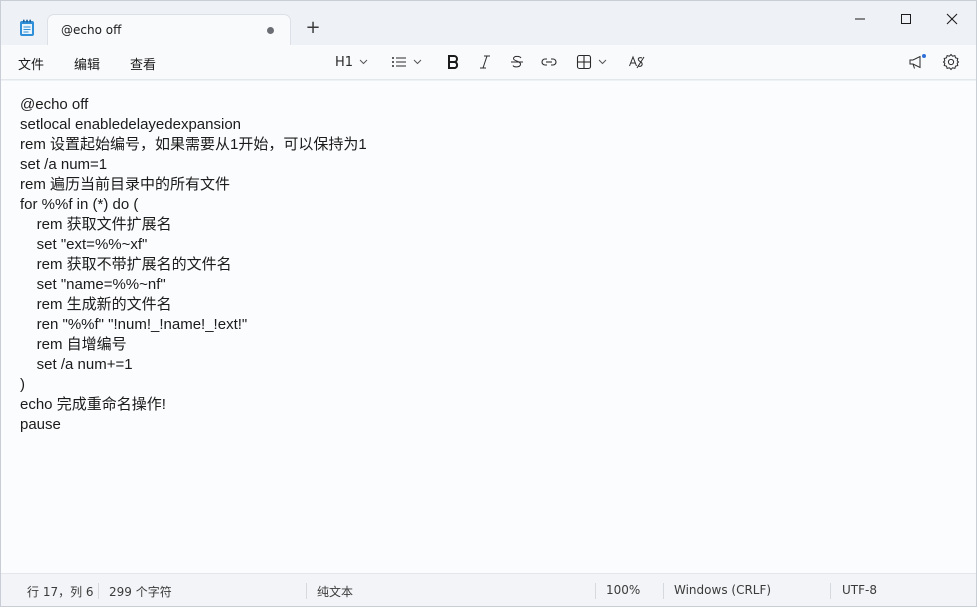 The height and width of the screenshot is (607, 977). I want to click on editor-line: for %%f in (*) do (, so click(79, 204).